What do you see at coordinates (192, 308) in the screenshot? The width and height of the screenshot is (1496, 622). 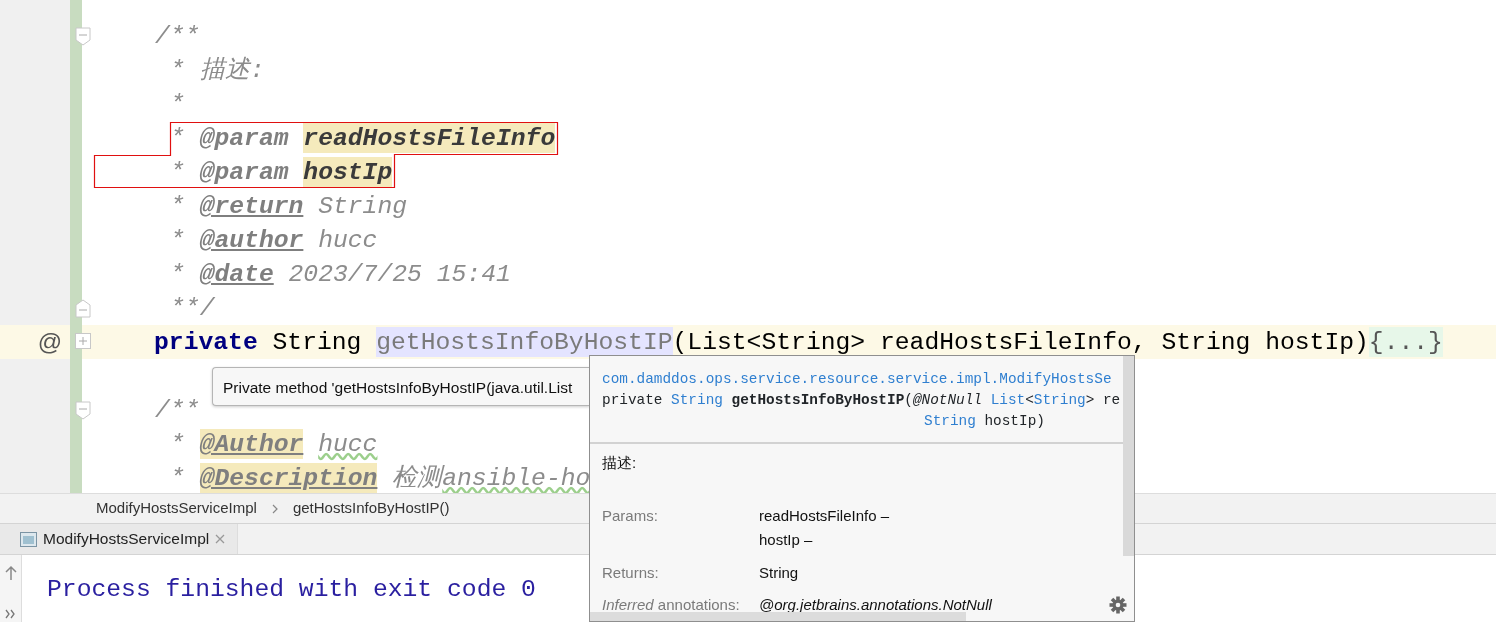 I see `comment-text: **/` at bounding box center [192, 308].